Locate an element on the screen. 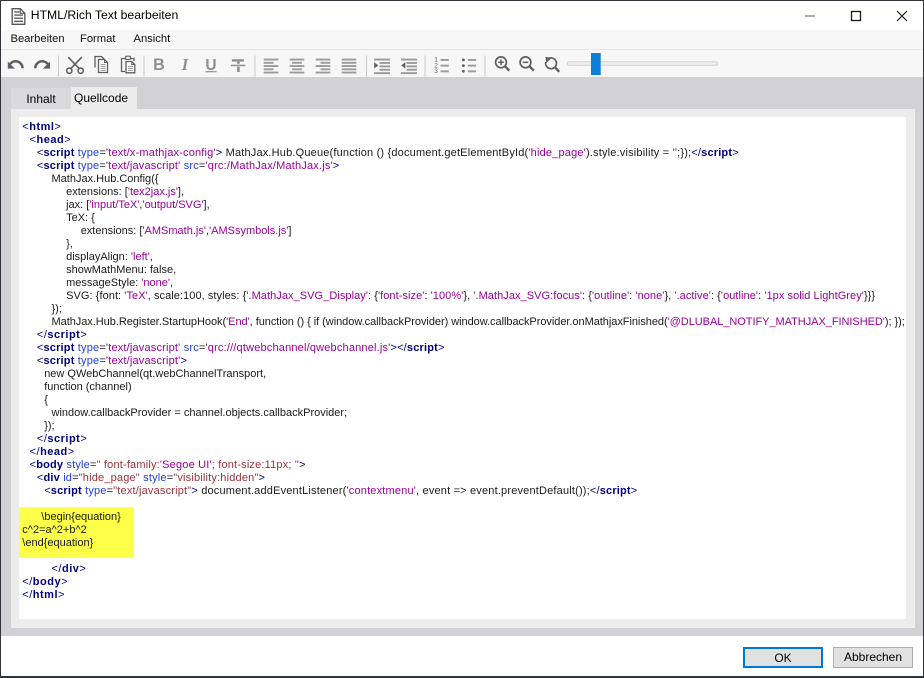  svg-text: I is located at coordinates (185, 64).